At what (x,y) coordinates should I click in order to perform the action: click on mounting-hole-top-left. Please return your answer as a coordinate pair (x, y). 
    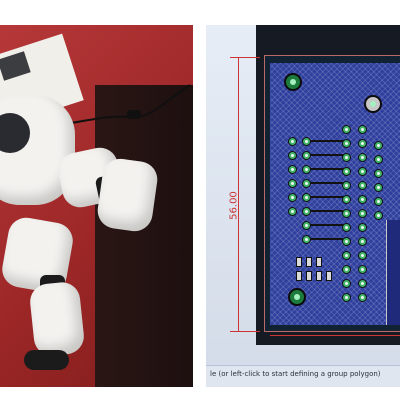
    Looking at the image, I should click on (293, 82).